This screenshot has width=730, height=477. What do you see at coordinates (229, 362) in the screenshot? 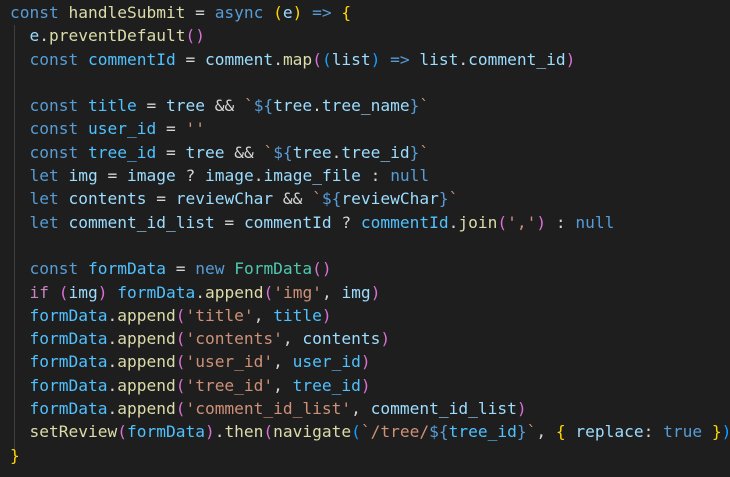
I see `code-token: 'user_id'` at bounding box center [229, 362].